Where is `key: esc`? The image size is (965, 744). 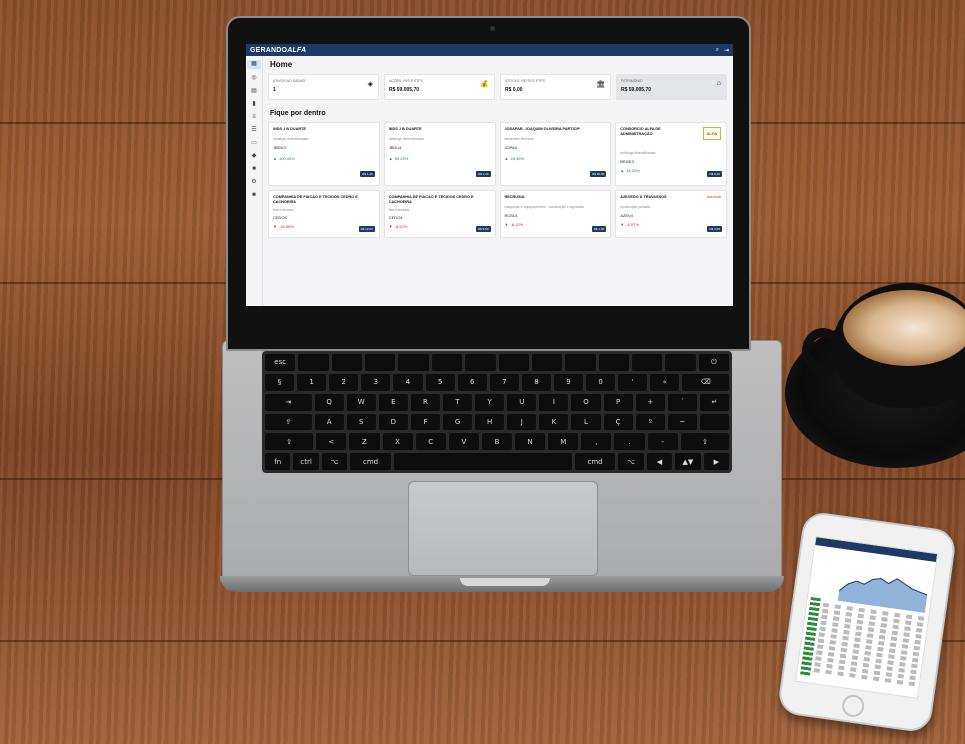 key: esc is located at coordinates (280, 362).